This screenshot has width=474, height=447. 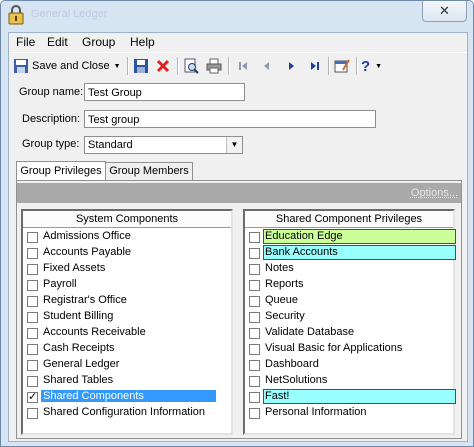 I want to click on save-icon, so click(x=141, y=66).